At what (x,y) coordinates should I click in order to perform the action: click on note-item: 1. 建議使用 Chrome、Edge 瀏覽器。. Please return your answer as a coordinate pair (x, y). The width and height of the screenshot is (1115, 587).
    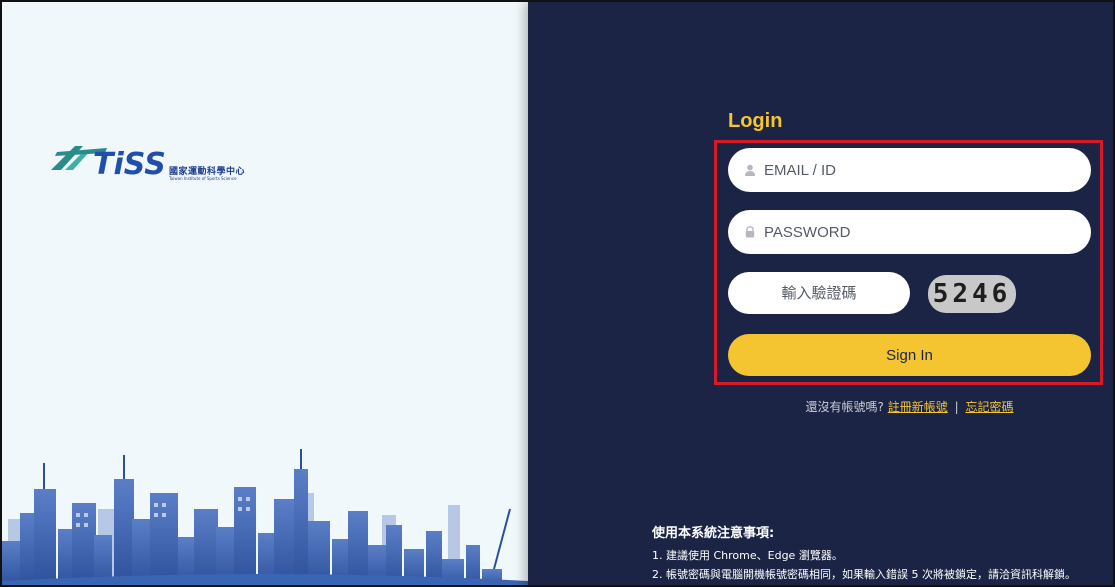
    Looking at the image, I should click on (747, 555).